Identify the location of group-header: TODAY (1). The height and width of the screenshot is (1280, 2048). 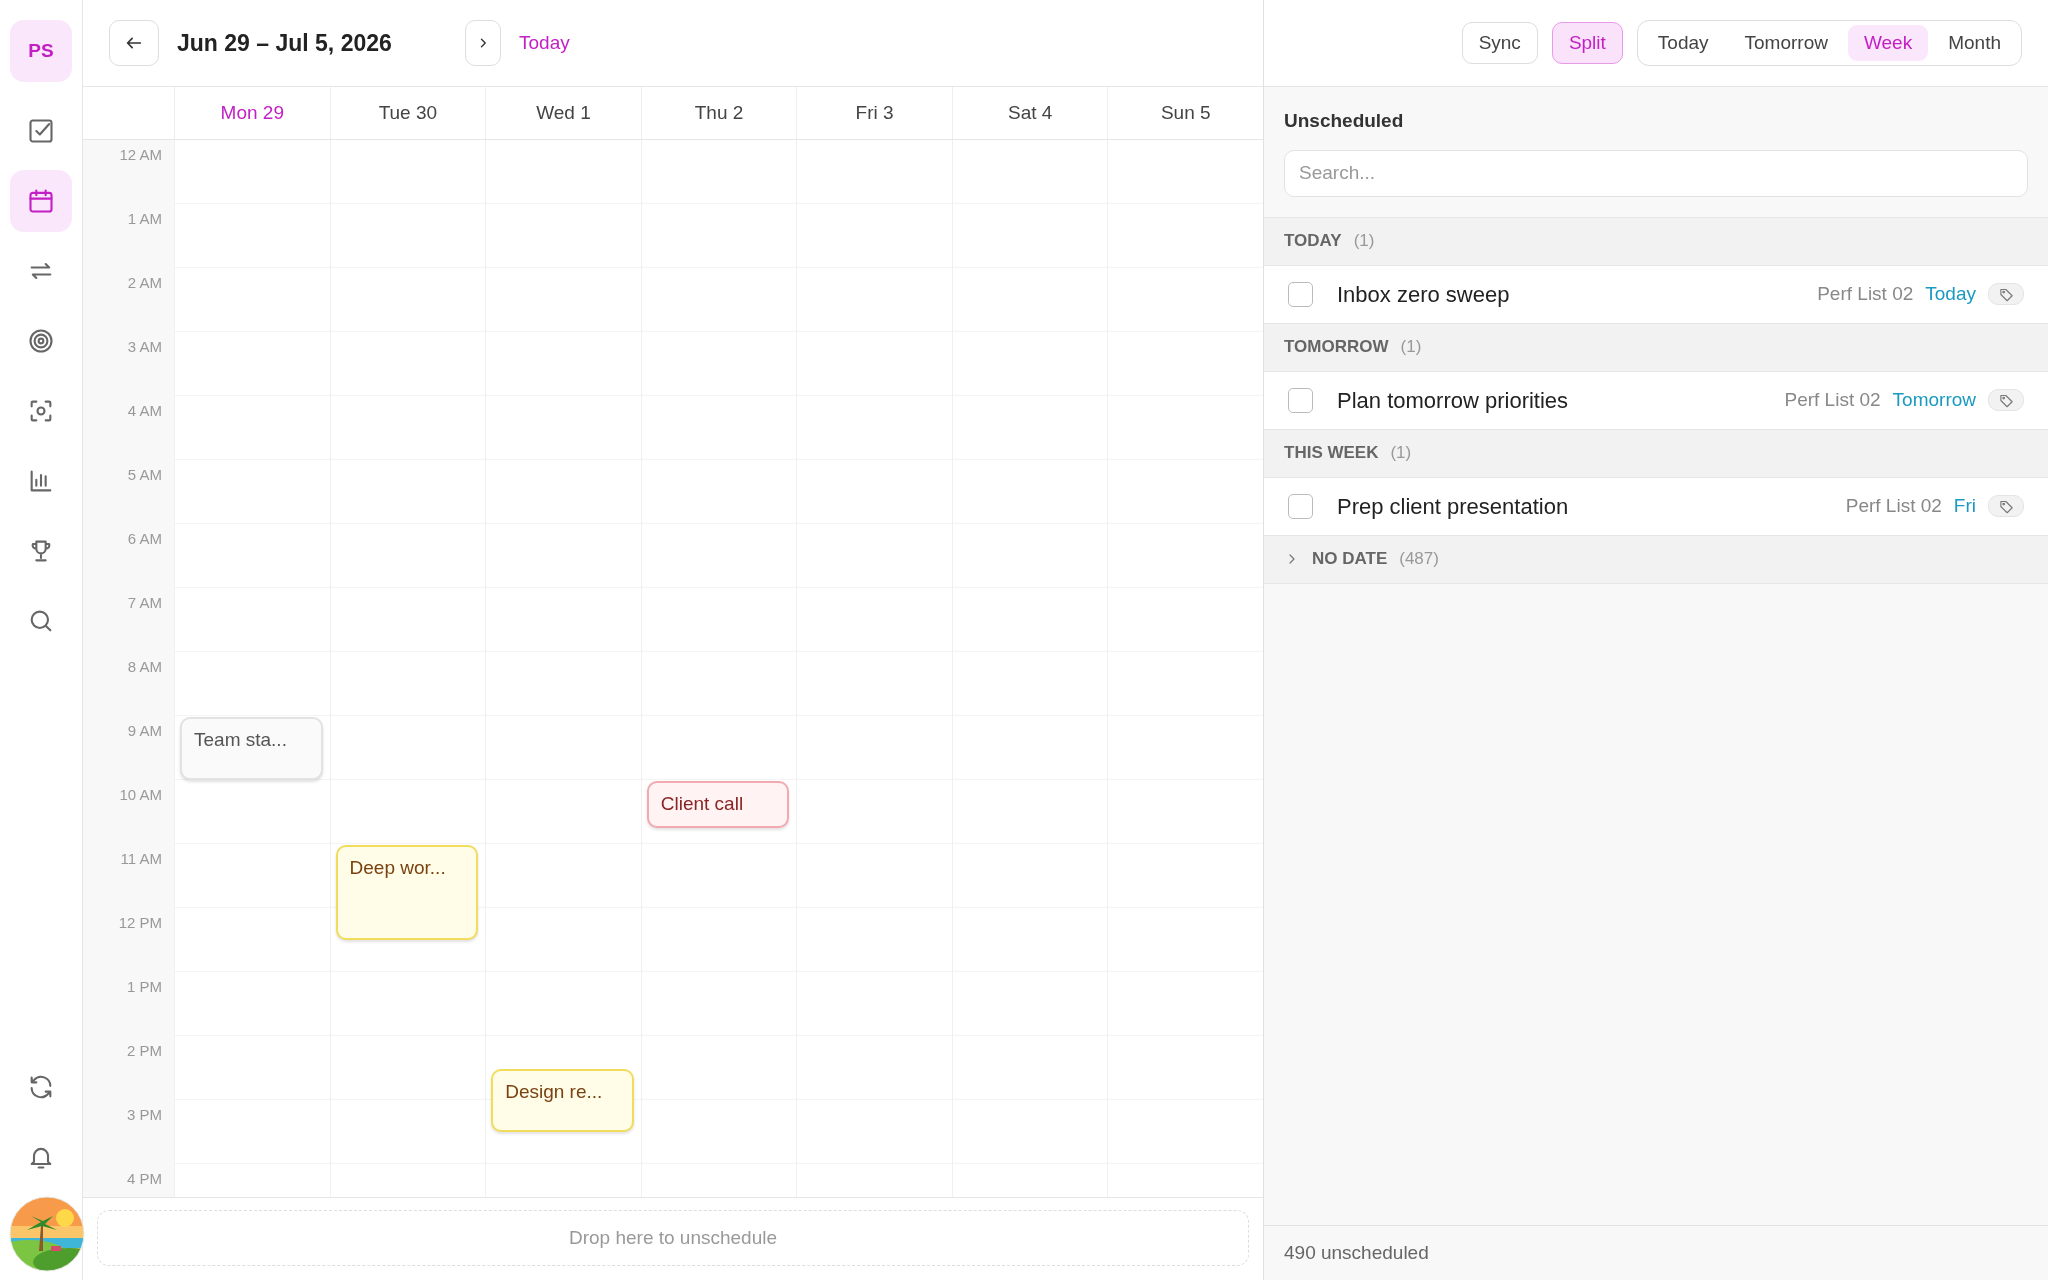
(1656, 241).